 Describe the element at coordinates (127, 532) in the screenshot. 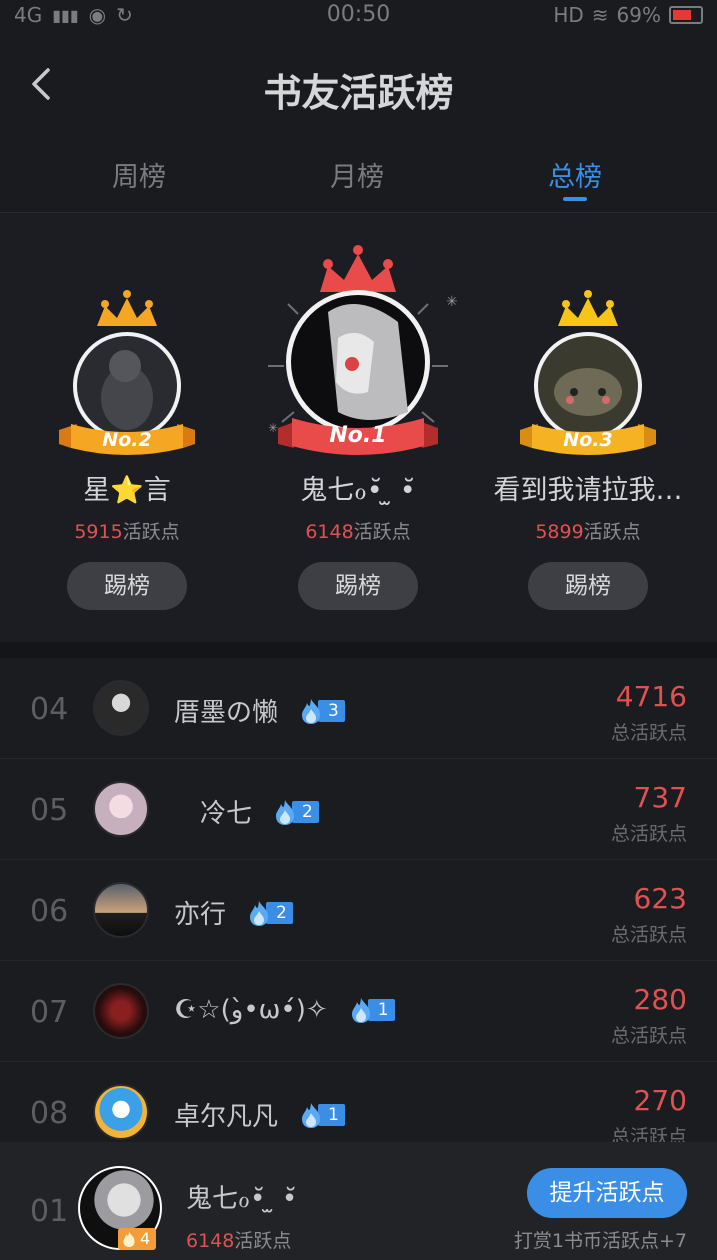

I see `winner-points: 5915活跃点` at that location.